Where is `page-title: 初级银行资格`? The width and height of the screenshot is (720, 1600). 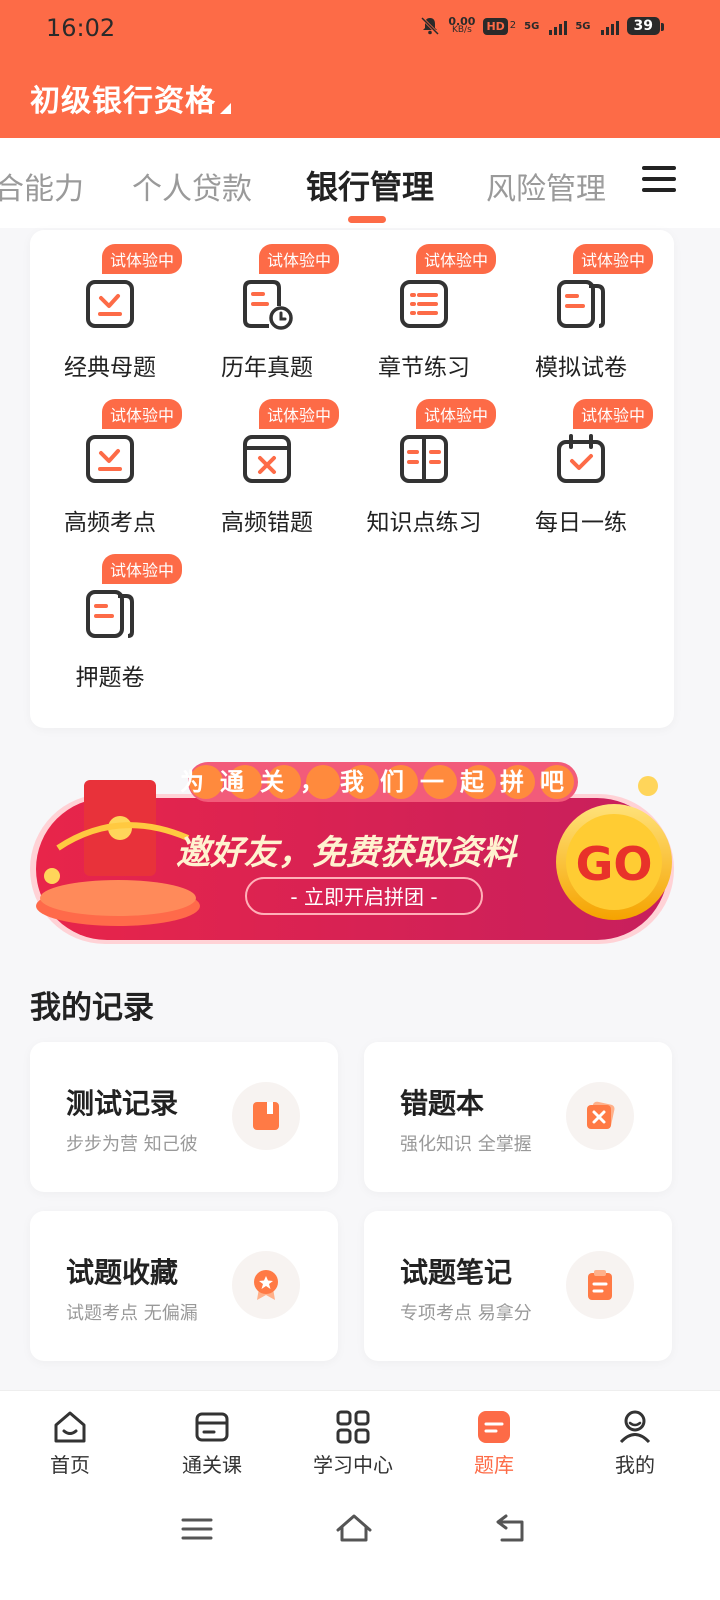 page-title: 初级银行资格 is located at coordinates (123, 101).